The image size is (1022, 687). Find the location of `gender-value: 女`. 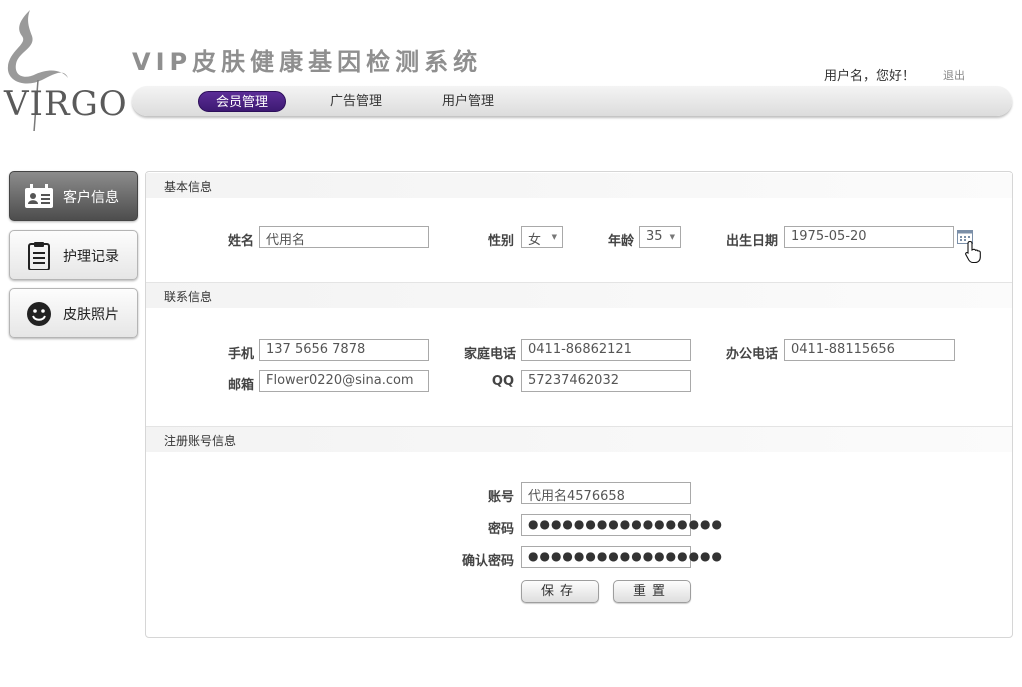

gender-value: 女 is located at coordinates (535, 240).